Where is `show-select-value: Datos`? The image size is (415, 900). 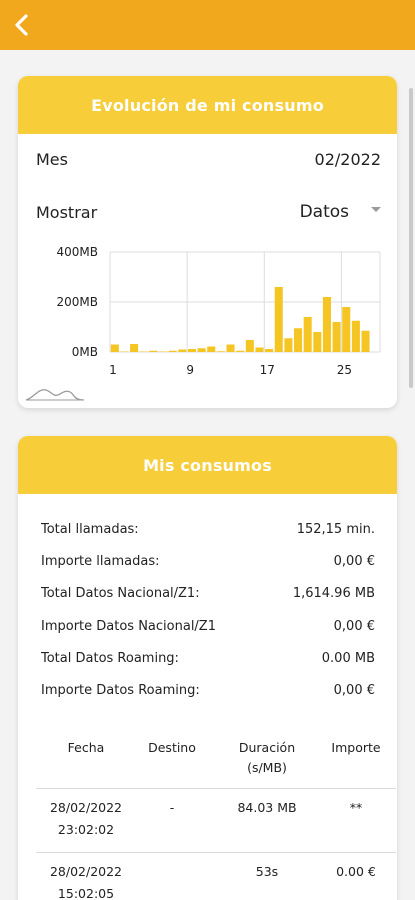
show-select-value: Datos is located at coordinates (324, 212).